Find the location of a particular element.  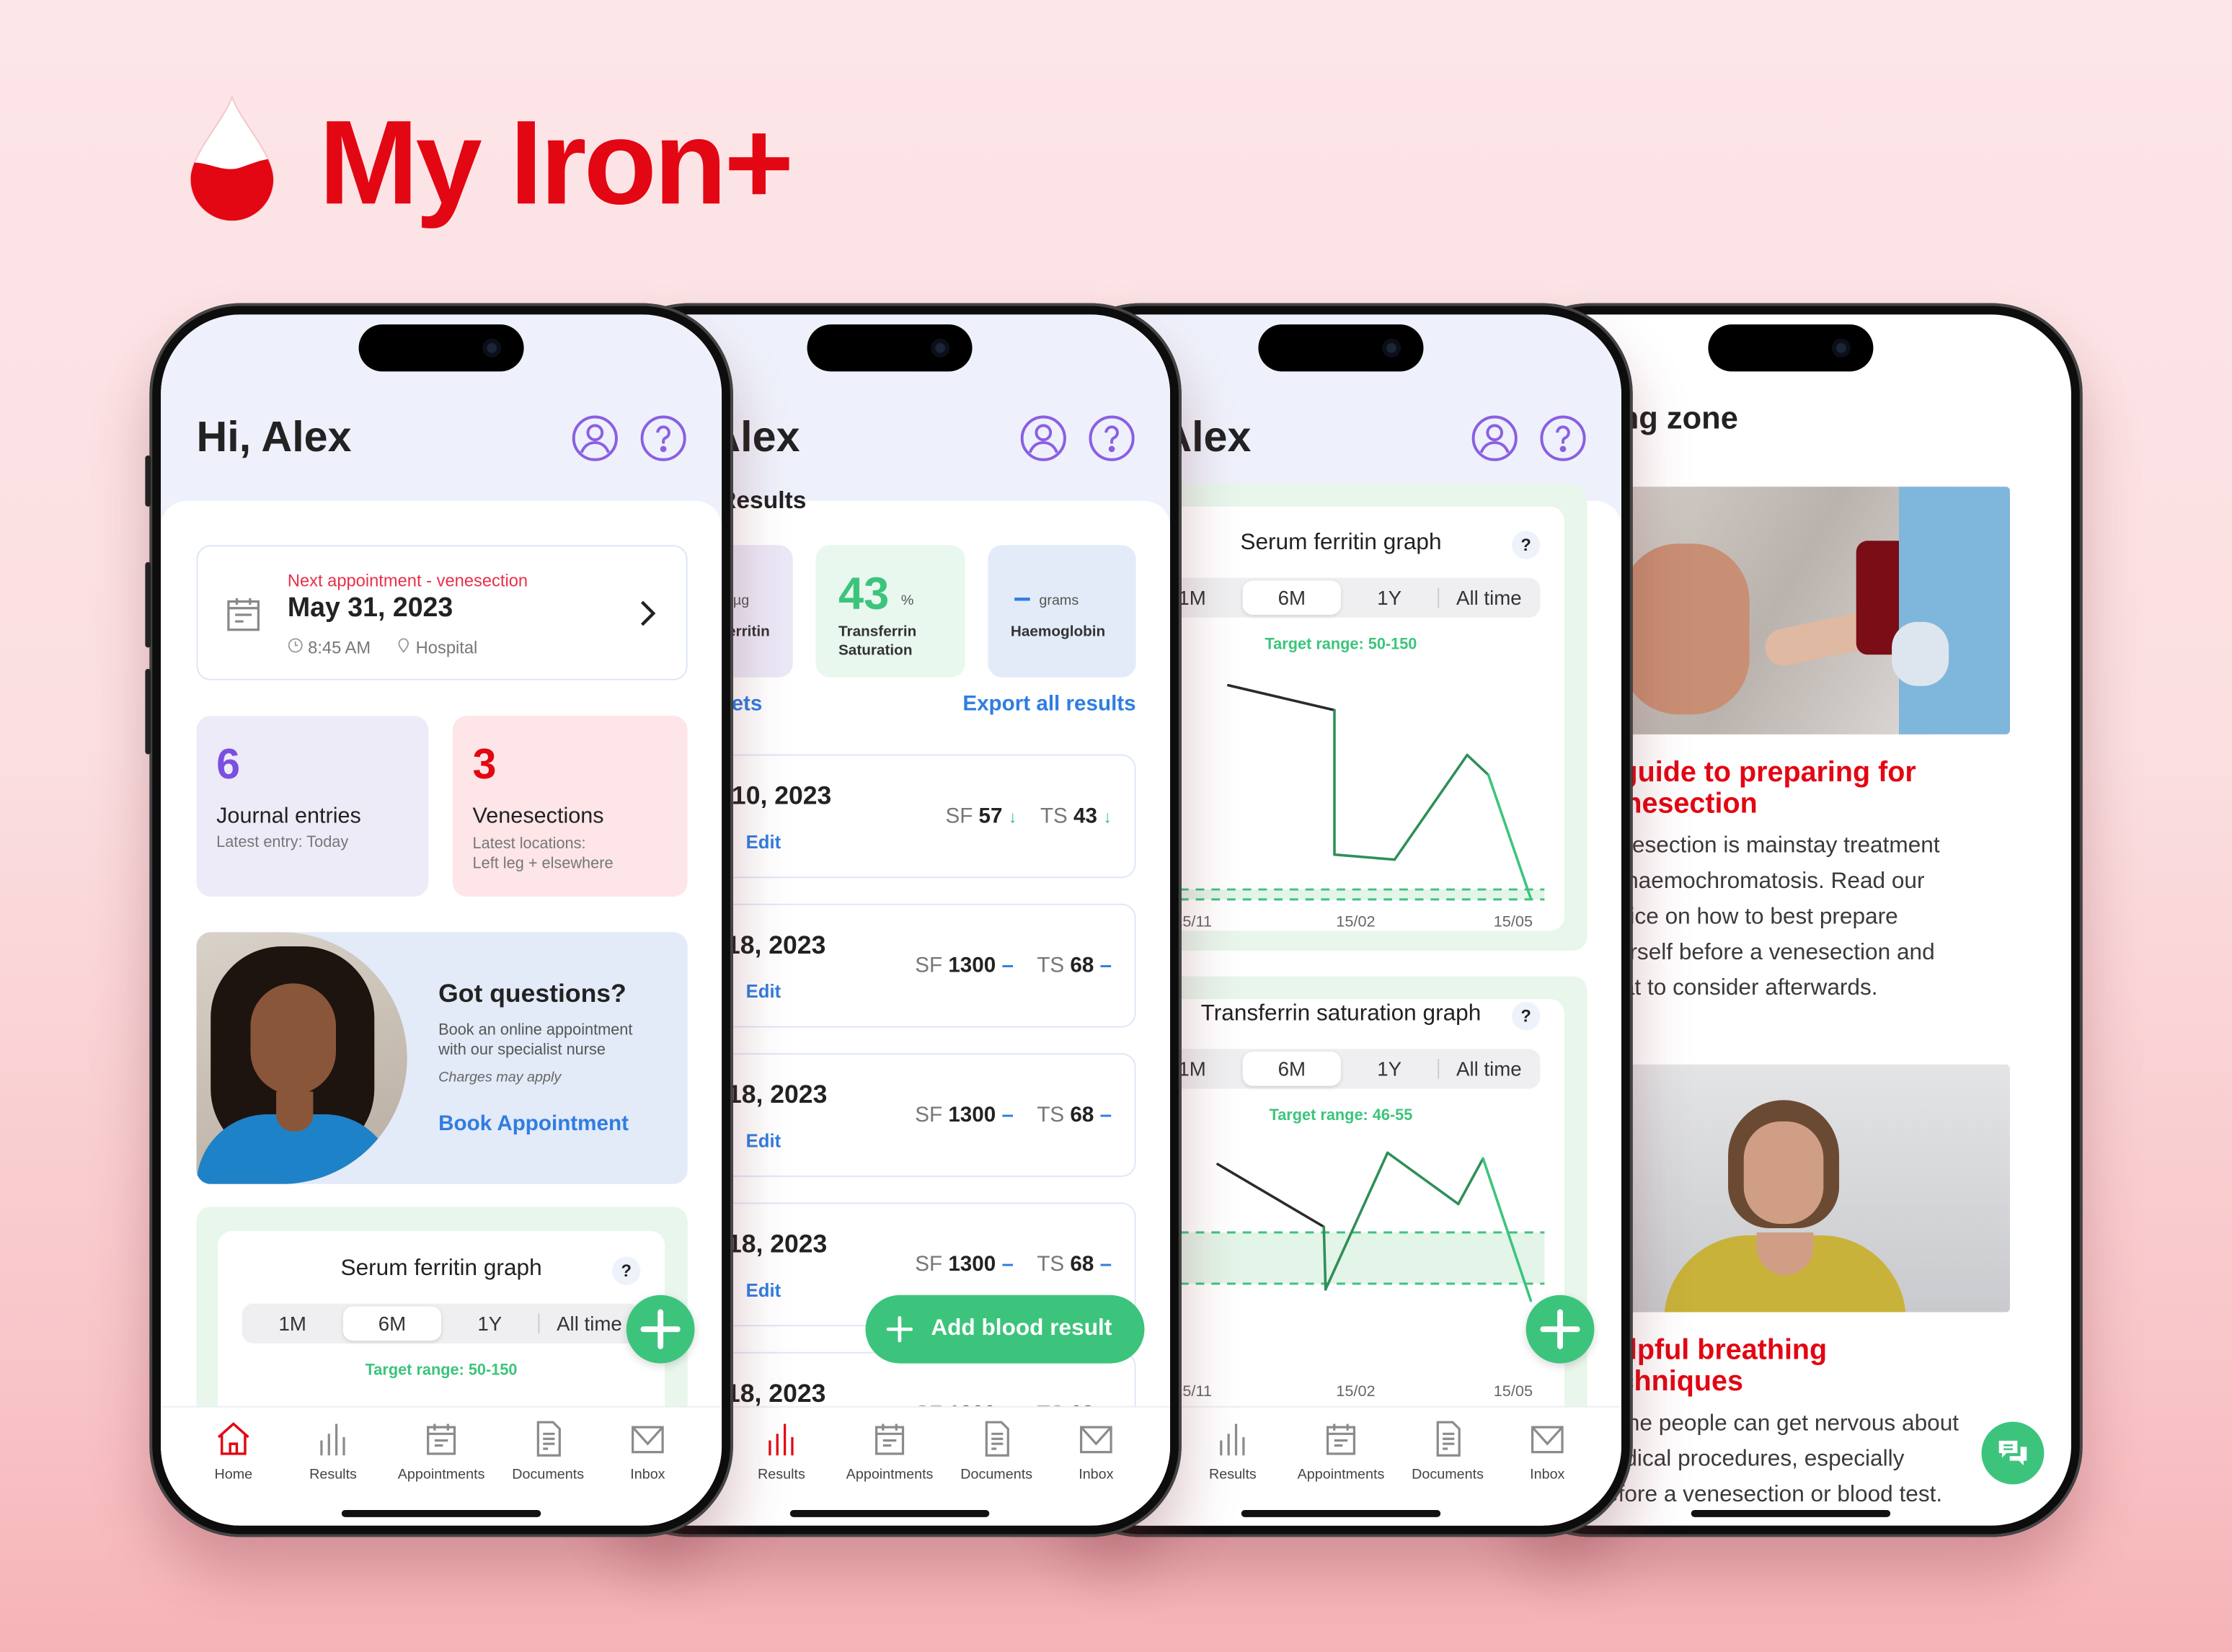

add-result-button is located at coordinates (1560, 1329).